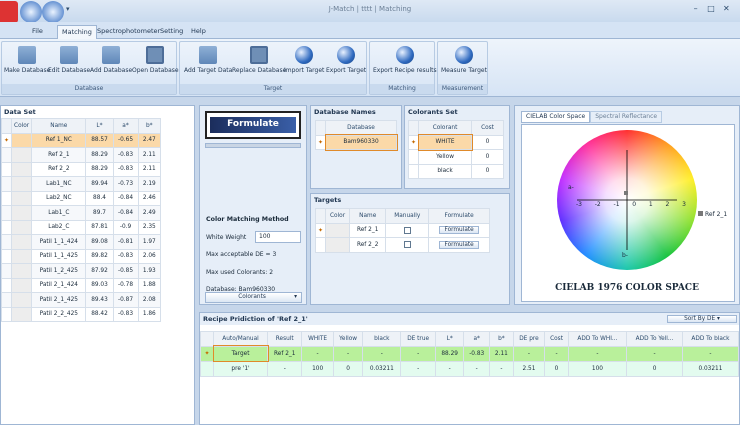  Describe the element at coordinates (59, 285) in the screenshot. I see `name-cell: Patil 2_1_424` at that location.